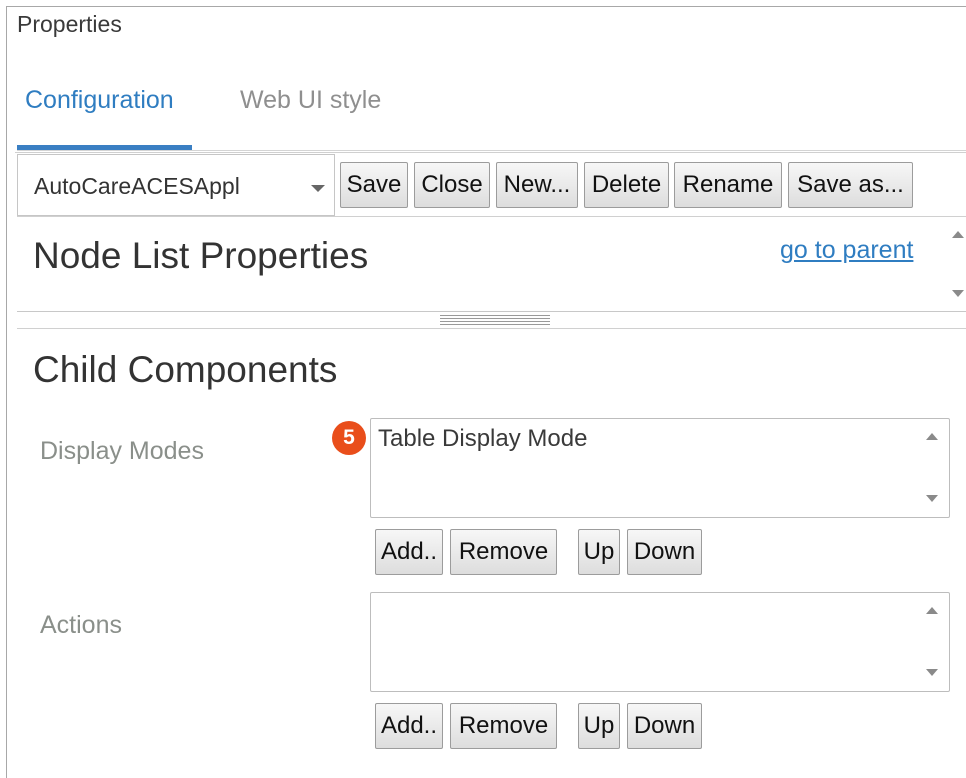  What do you see at coordinates (409, 552) in the screenshot?
I see `display-modes-add-button: Add..` at bounding box center [409, 552].